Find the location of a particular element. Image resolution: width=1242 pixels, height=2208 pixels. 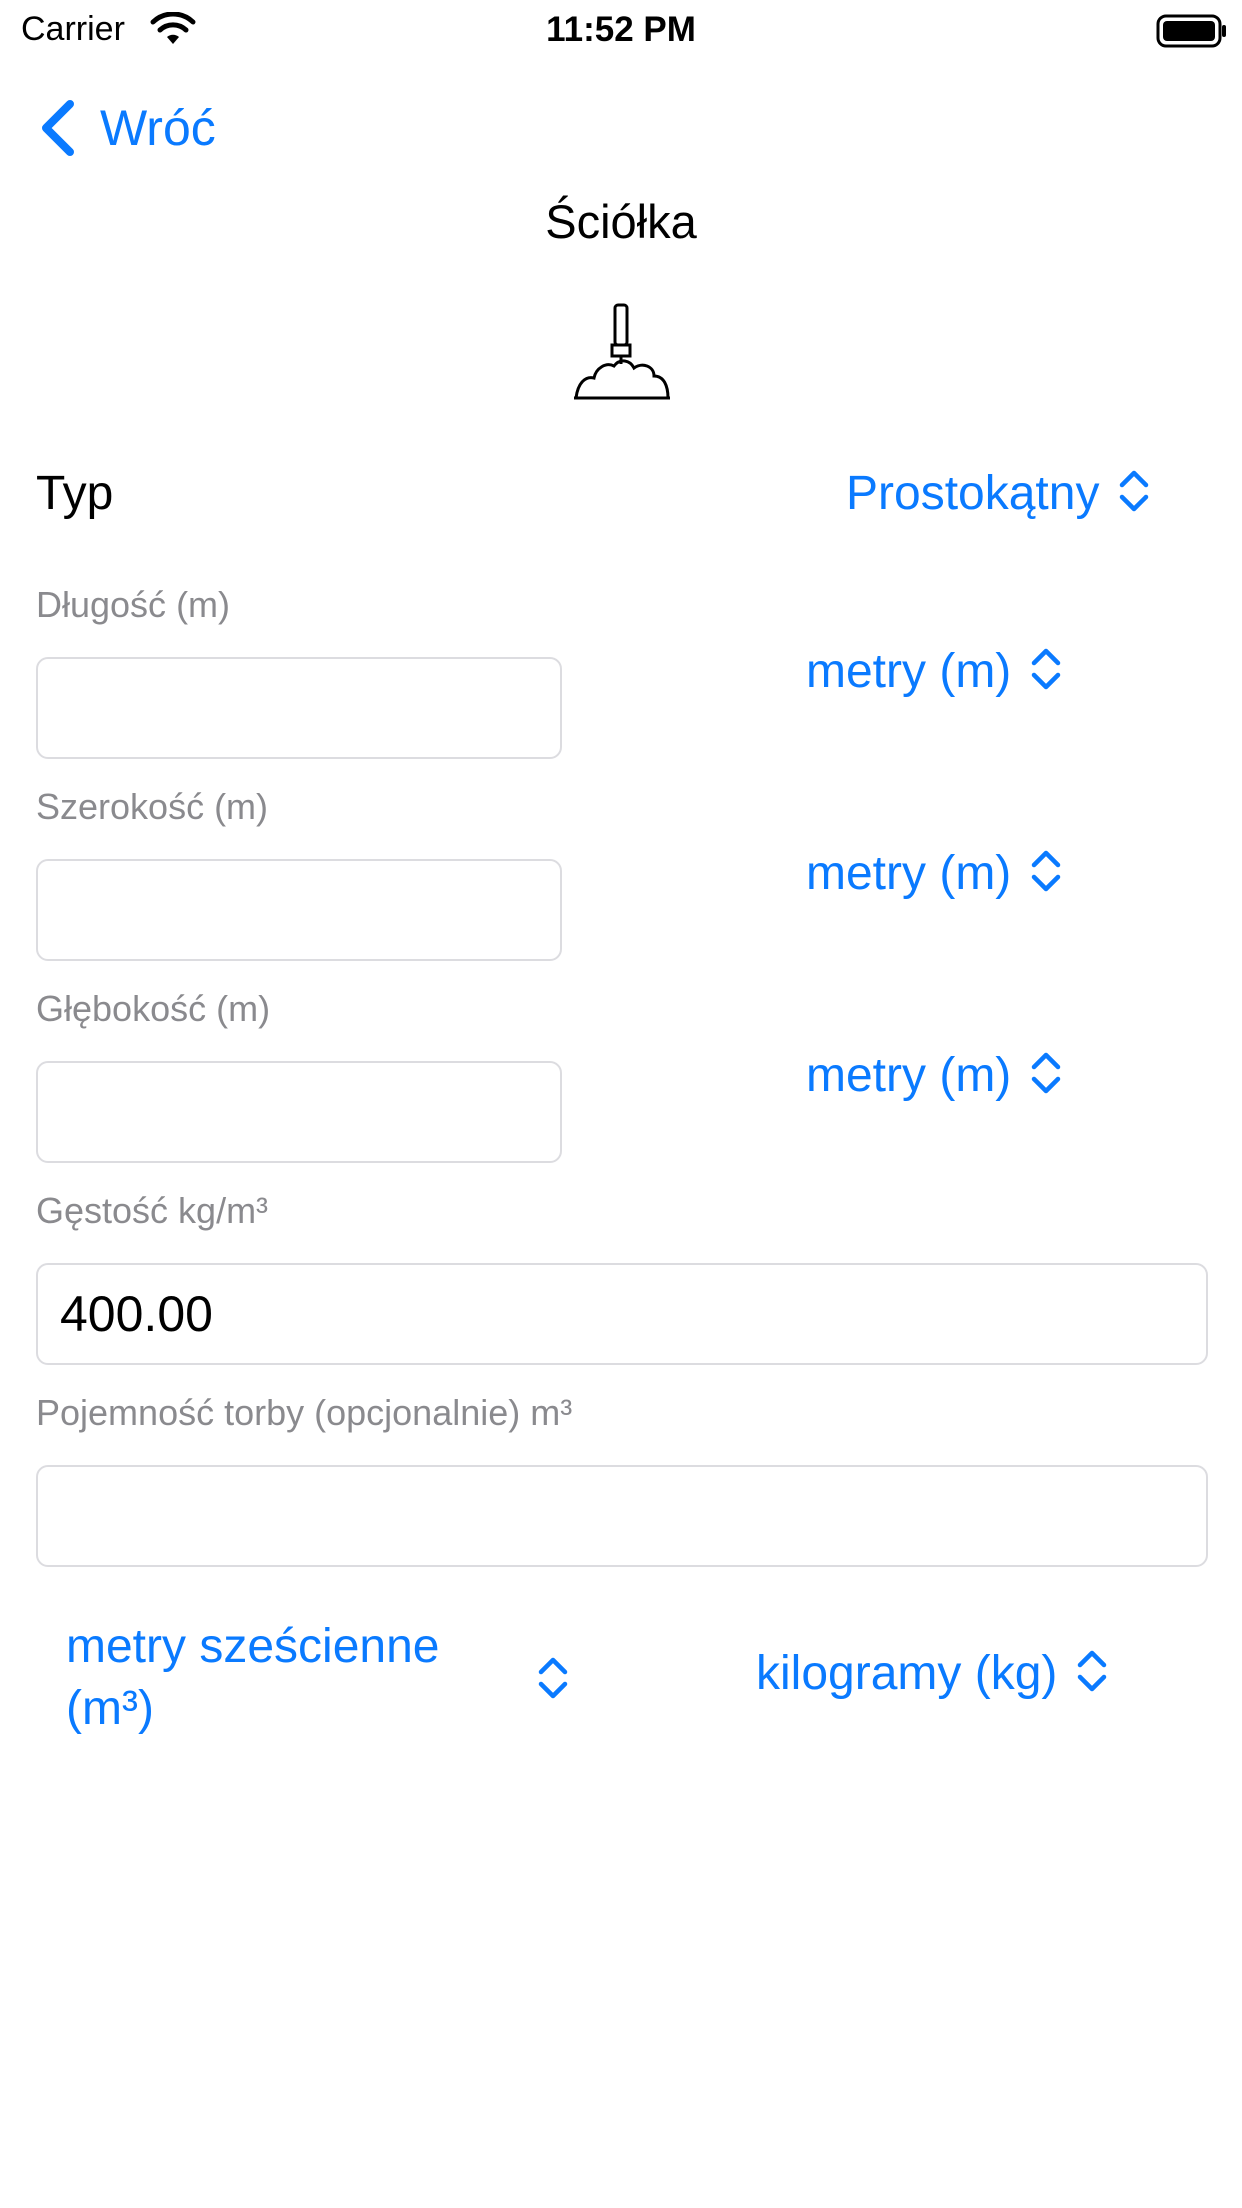

type-picker-value: Prostokątny is located at coordinates (973, 493).